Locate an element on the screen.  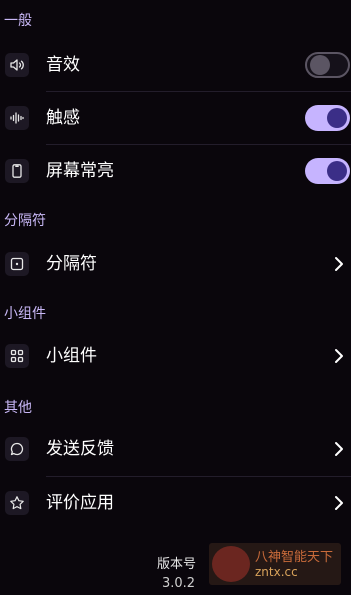
section-title-widgets: 小组件 is located at coordinates (25, 314).